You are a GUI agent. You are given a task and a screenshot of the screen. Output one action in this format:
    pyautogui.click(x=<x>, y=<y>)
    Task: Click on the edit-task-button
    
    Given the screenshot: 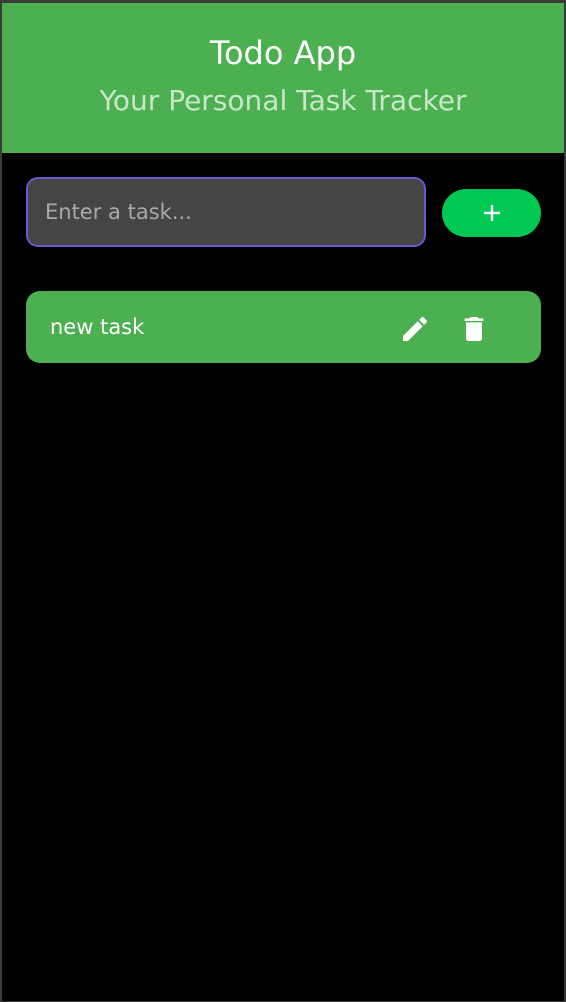 What is the action you would take?
    pyautogui.click(x=415, y=327)
    